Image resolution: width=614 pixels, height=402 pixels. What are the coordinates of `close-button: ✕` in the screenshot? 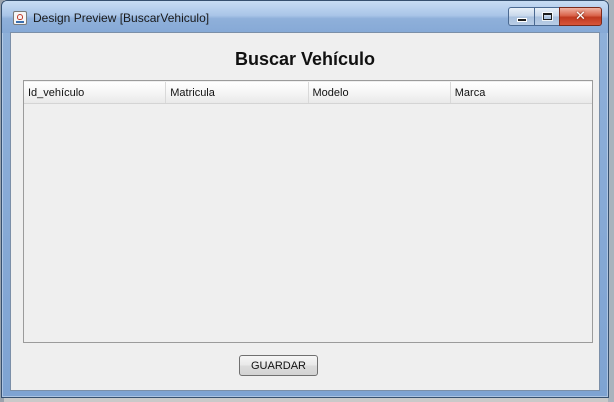 It's located at (580, 16).